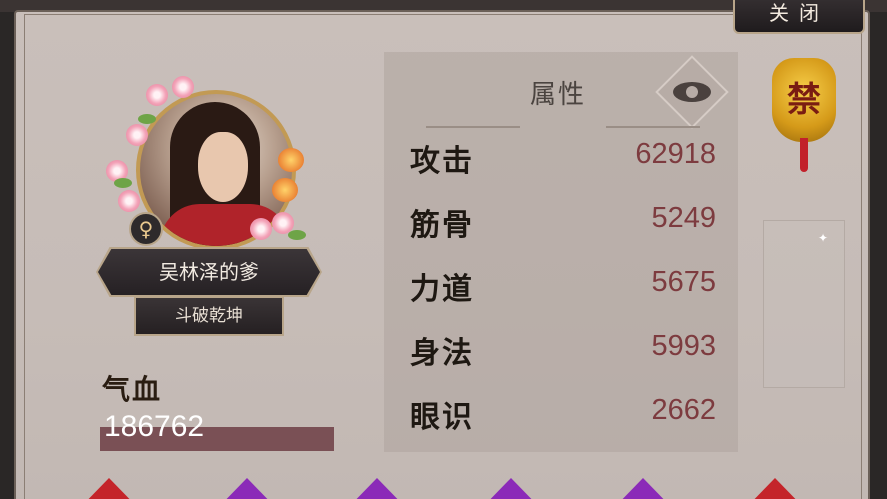 This screenshot has height=499, width=887. What do you see at coordinates (683, 282) in the screenshot?
I see `stat-value: 5675` at bounding box center [683, 282].